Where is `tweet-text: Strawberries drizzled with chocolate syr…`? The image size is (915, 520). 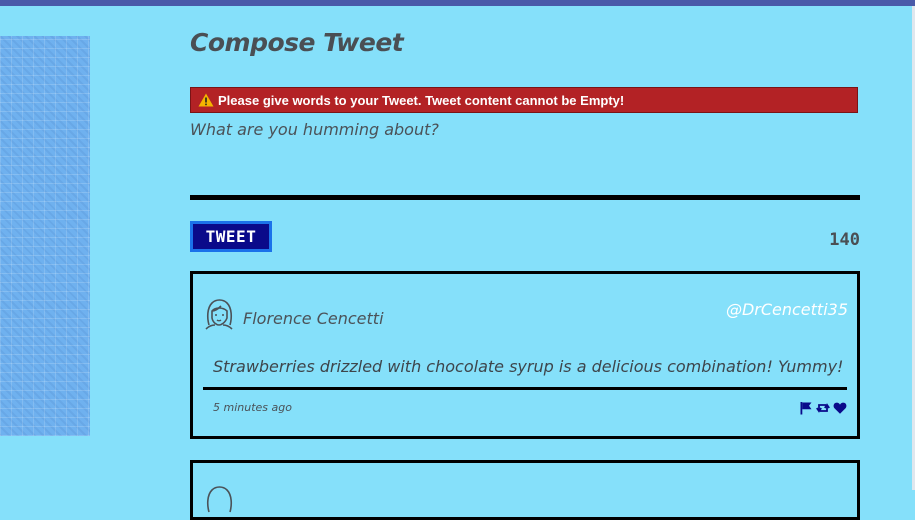 tweet-text: Strawberries drizzled with chocolate syr… is located at coordinates (528, 366).